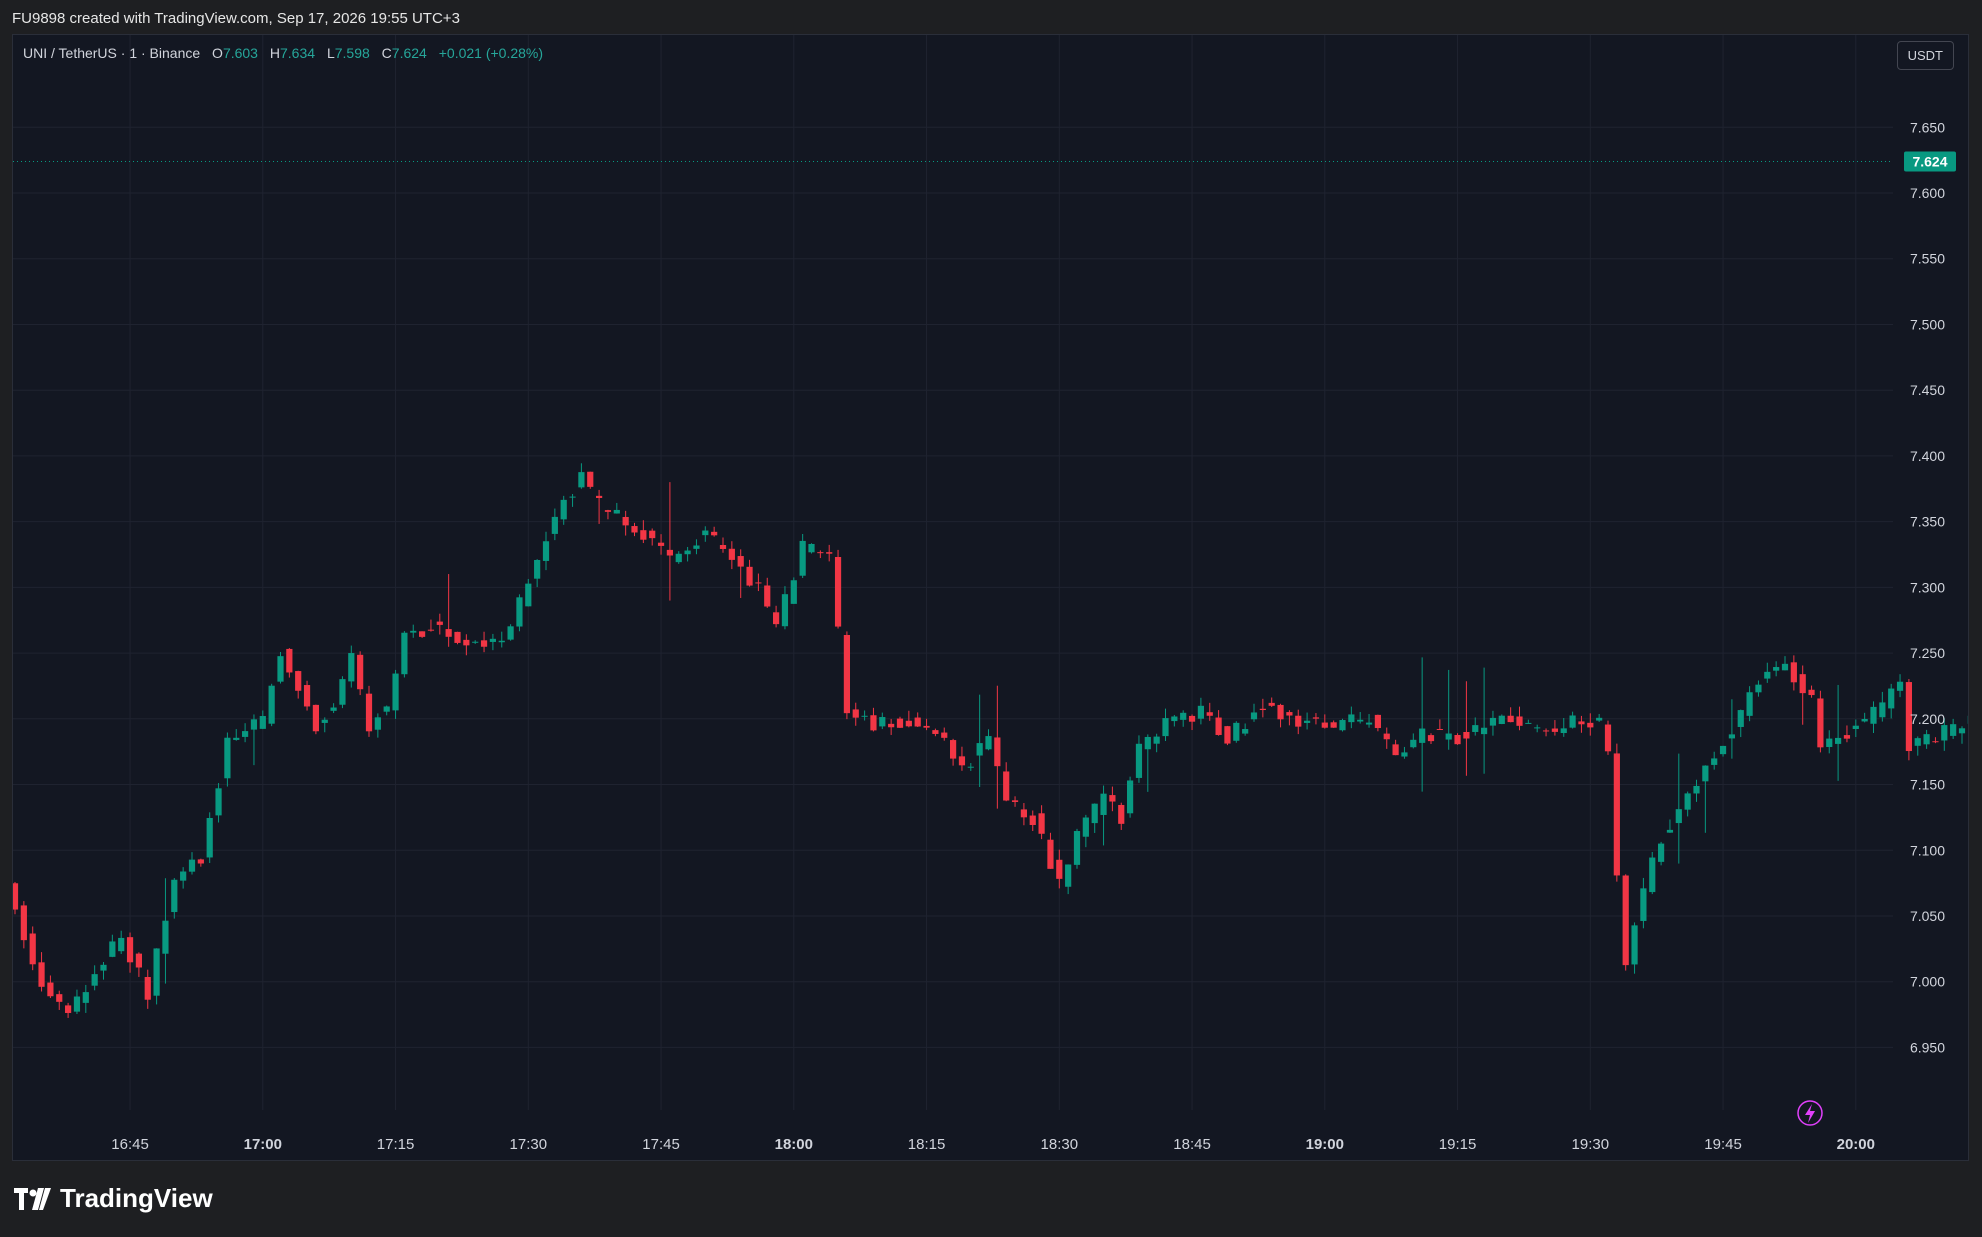  I want to click on y-axis-tick-label: 7.650, so click(1927, 127).